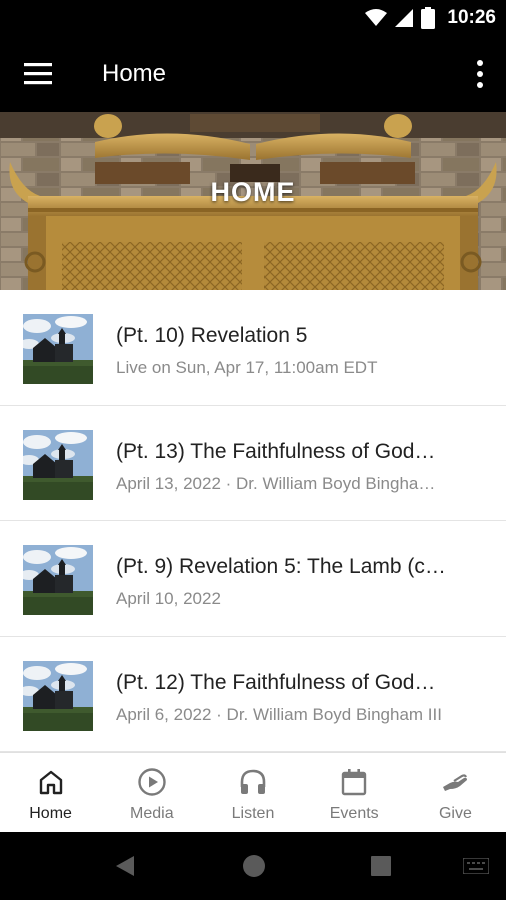 This screenshot has width=506, height=900. I want to click on calendar-icon, so click(354, 782).